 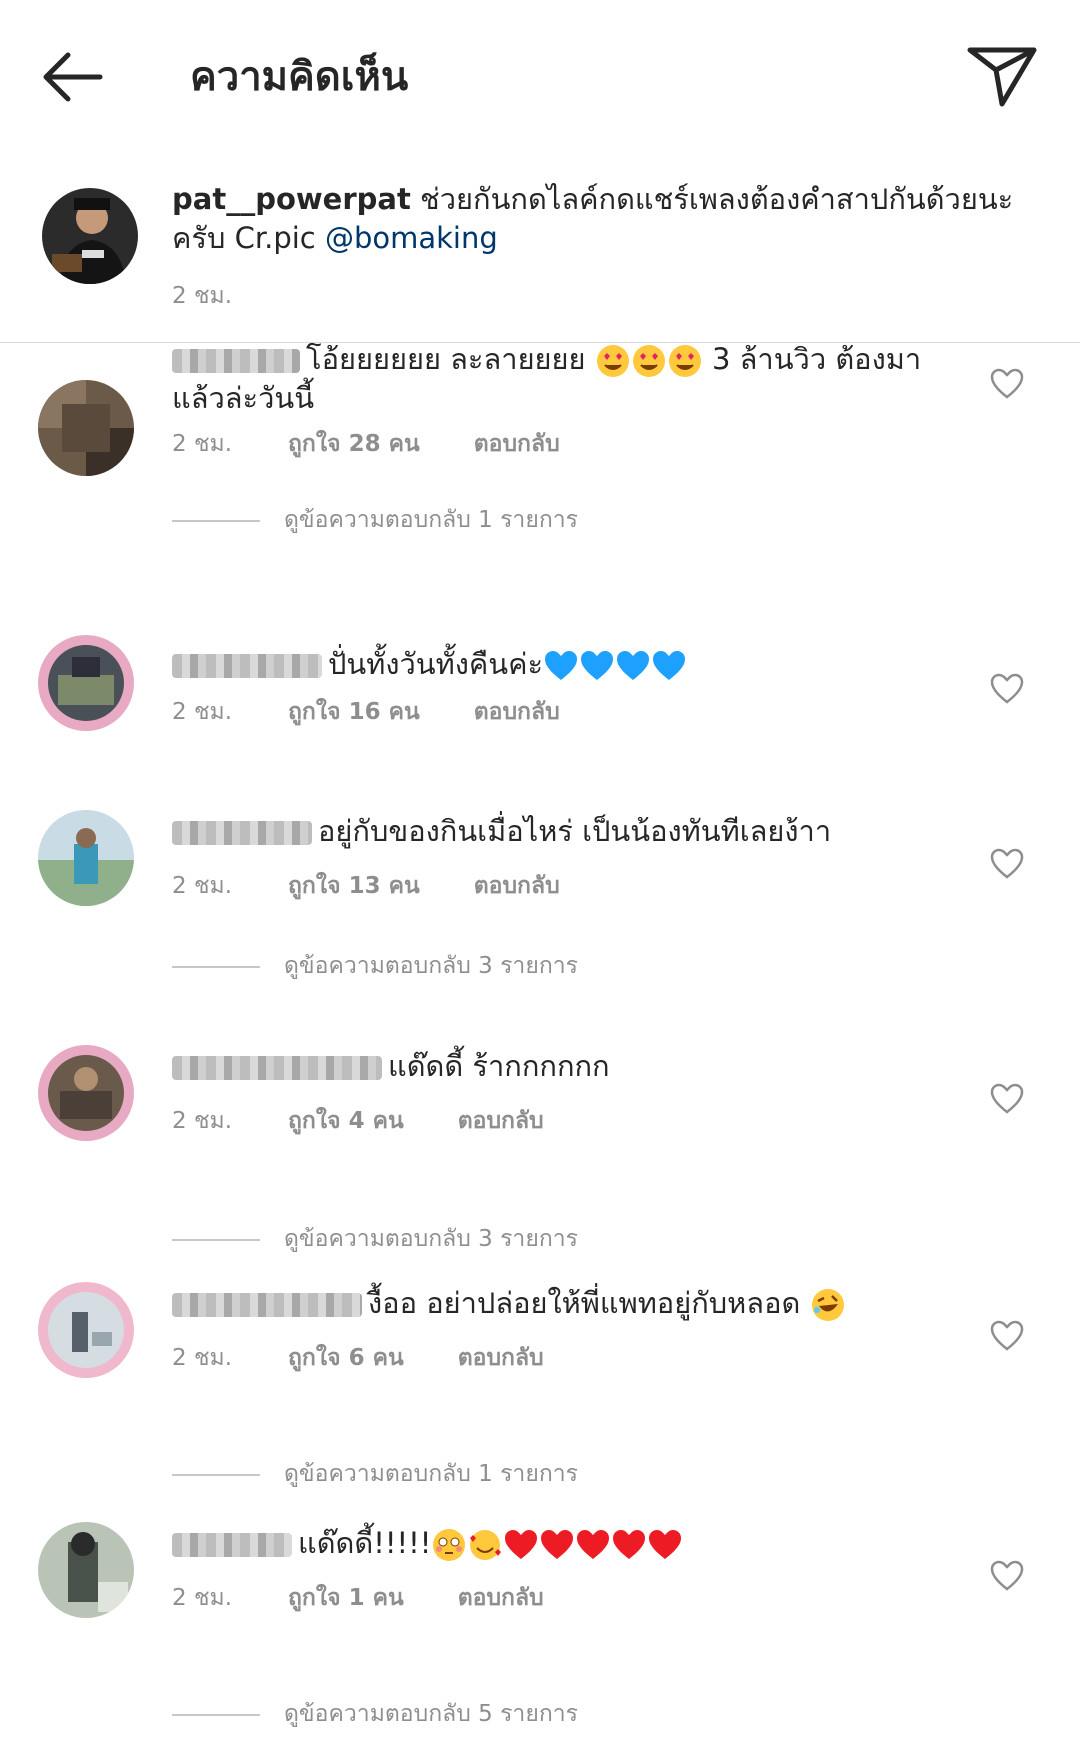 I want to click on comment-meta: 2 ชม. ถูกใจ 16 คน ตอบกลับ, so click(x=366, y=712).